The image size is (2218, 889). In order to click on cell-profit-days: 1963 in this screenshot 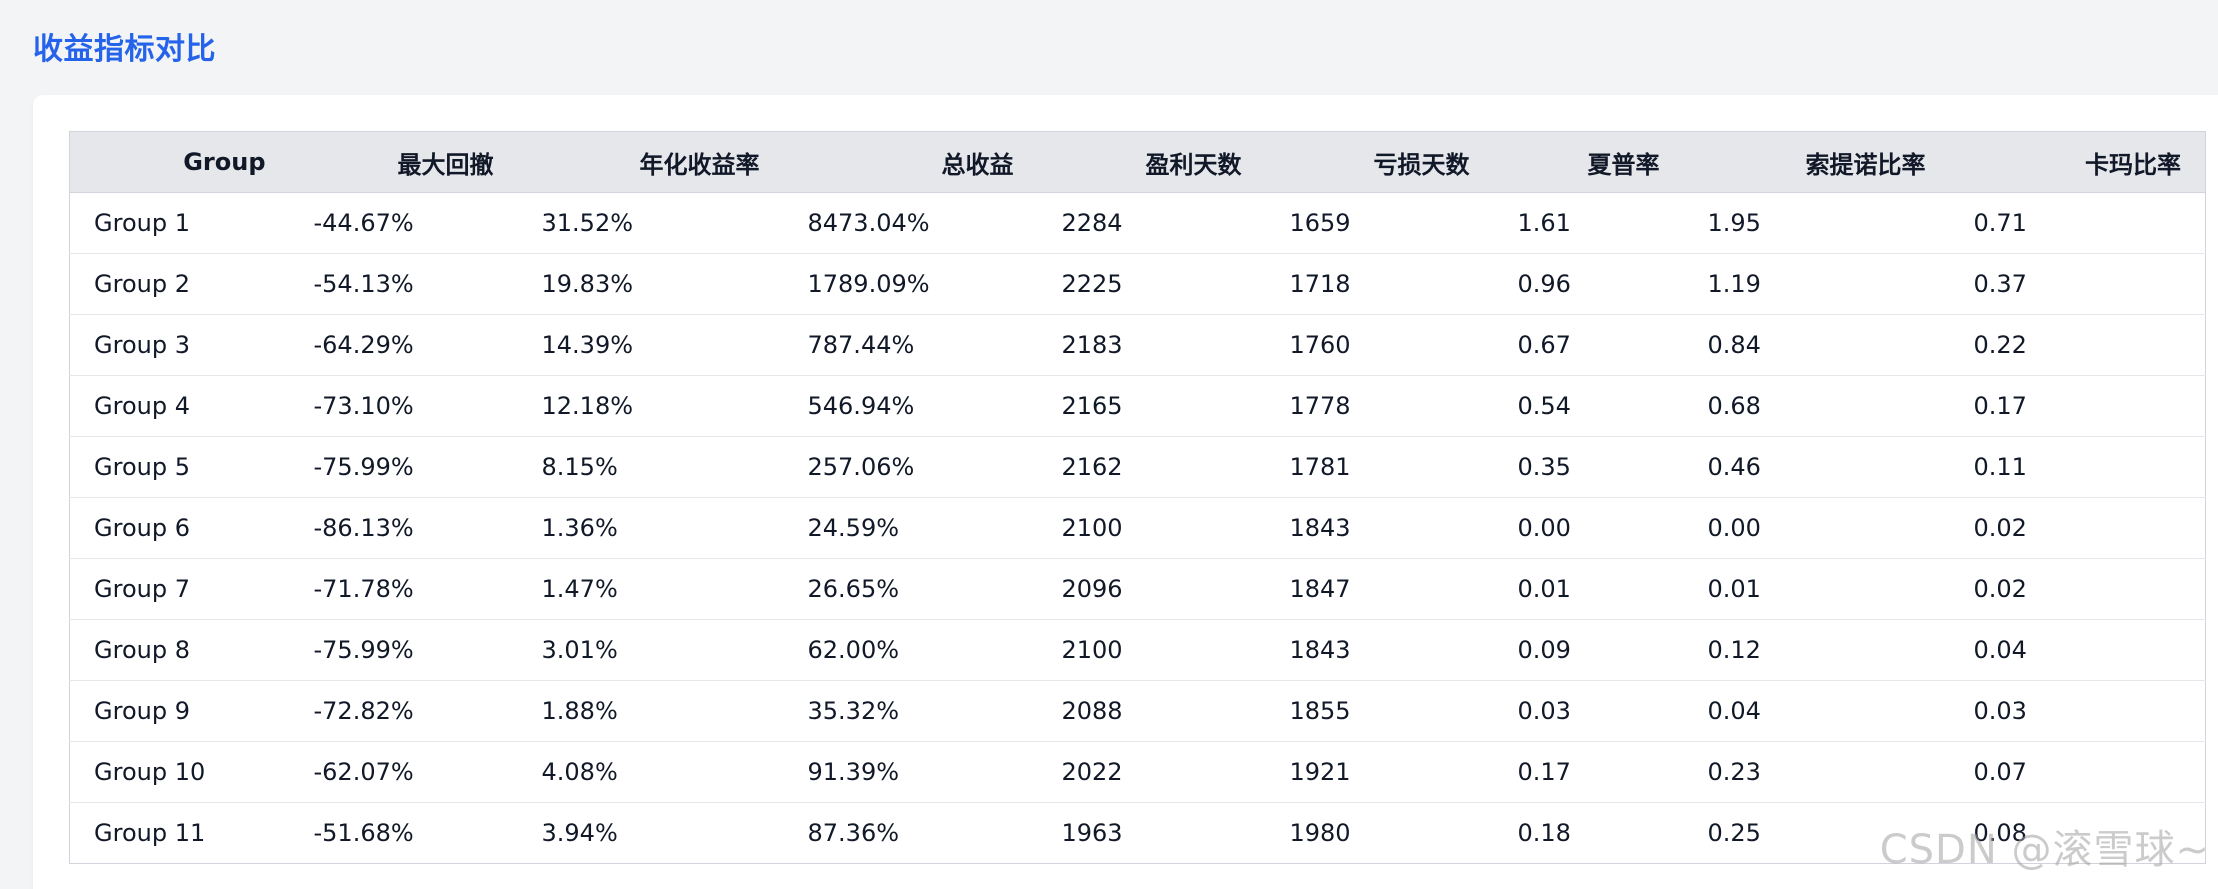, I will do `click(1151, 833)`.